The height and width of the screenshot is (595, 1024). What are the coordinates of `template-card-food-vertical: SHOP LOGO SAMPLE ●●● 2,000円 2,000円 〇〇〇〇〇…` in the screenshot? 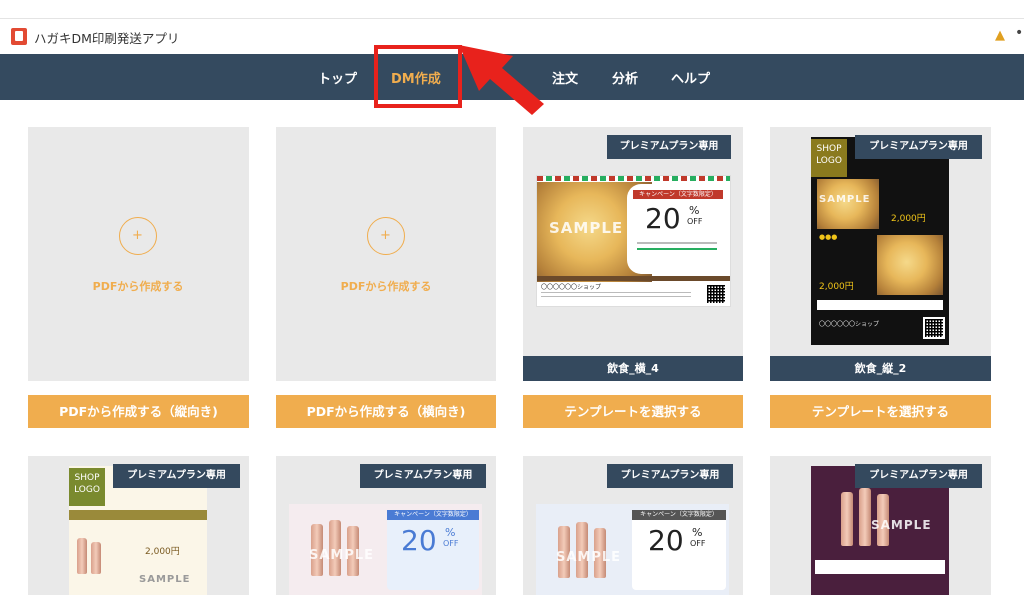 It's located at (880, 241).